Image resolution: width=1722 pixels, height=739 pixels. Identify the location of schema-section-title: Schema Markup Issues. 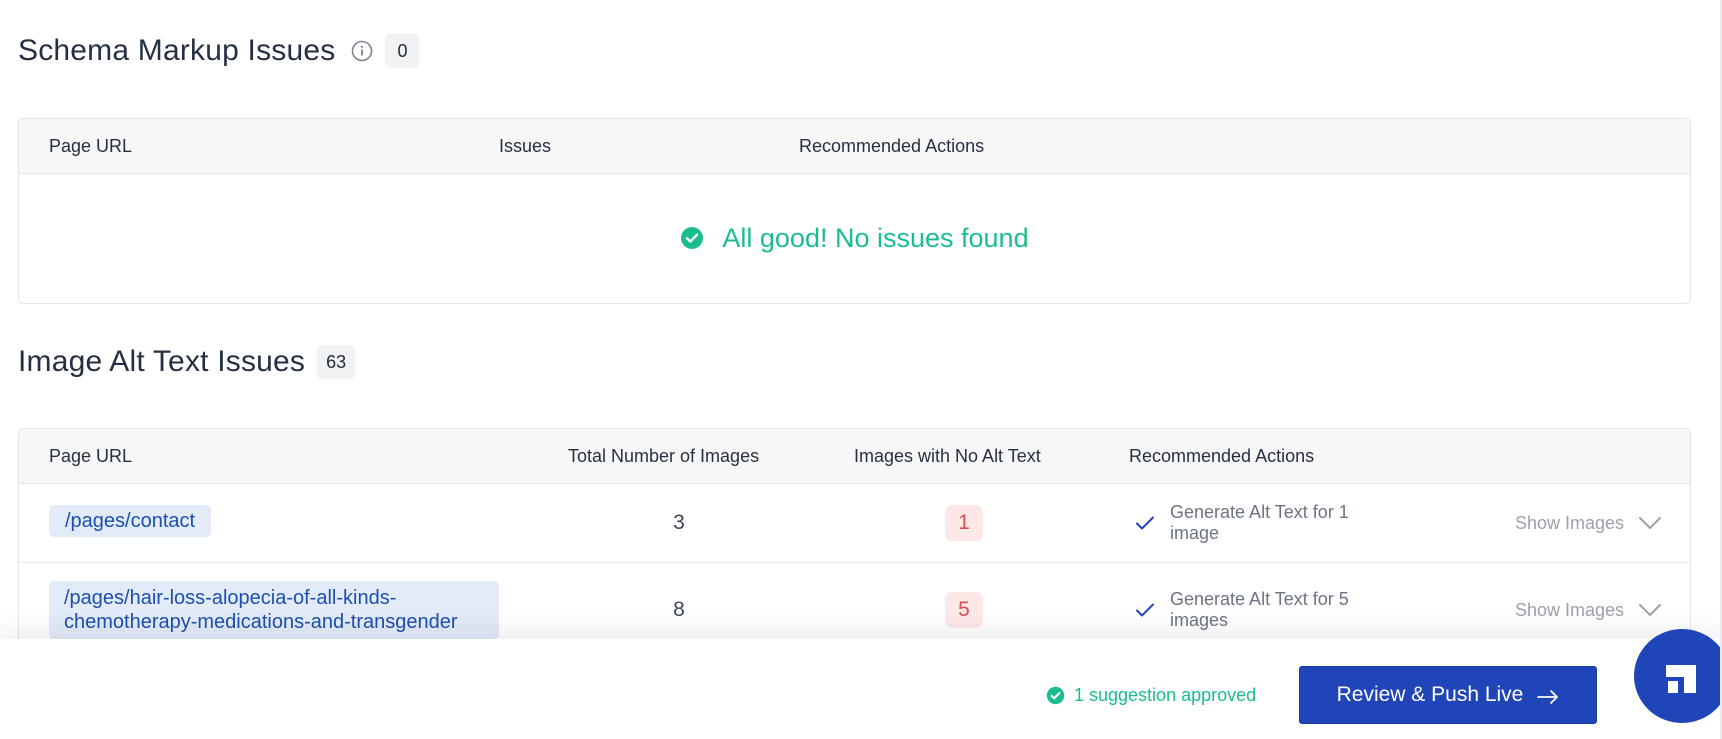
(177, 50).